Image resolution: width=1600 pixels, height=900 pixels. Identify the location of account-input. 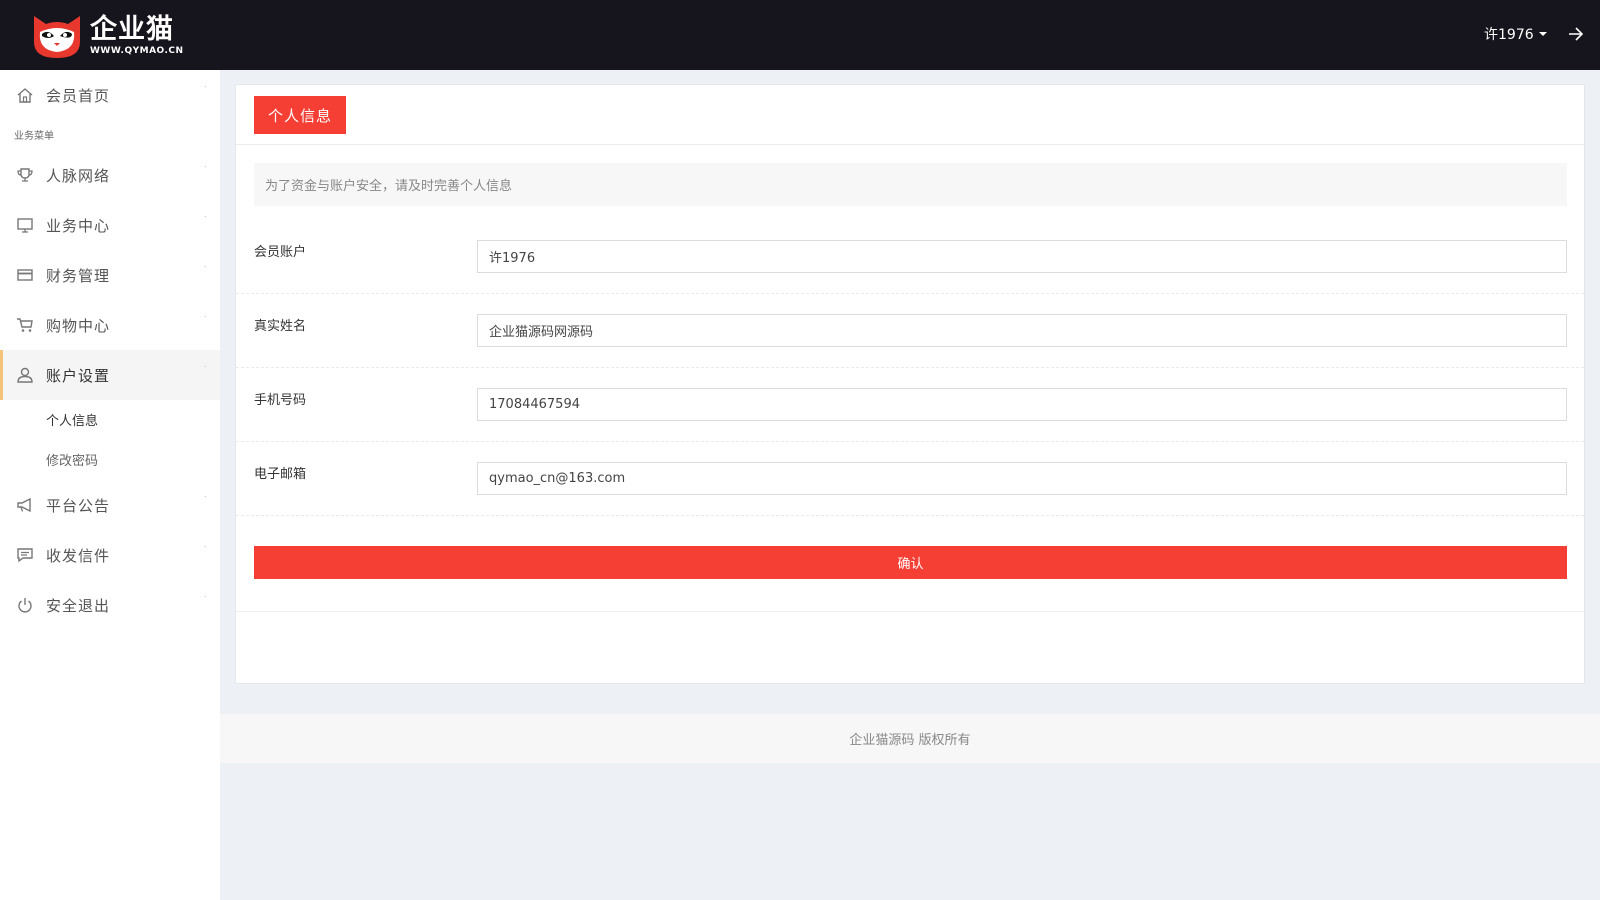
(1022, 256).